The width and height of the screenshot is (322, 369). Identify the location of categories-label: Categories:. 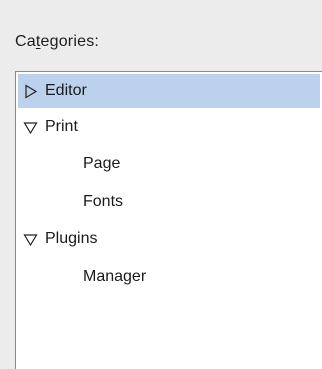
(57, 41).